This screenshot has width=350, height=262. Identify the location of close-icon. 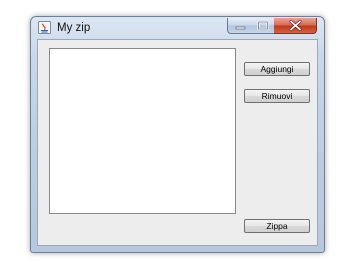
(295, 25).